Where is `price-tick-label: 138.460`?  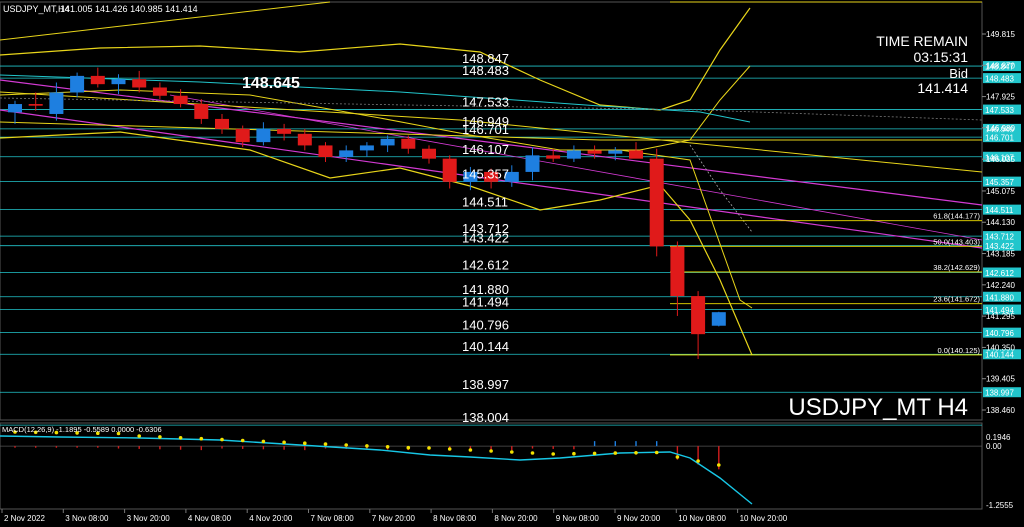 price-tick-label: 138.460 is located at coordinates (1000, 410).